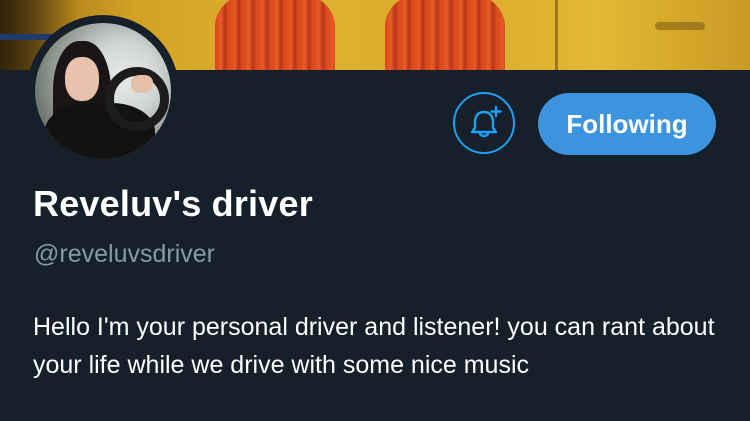  I want to click on following-button: Following, so click(627, 124).